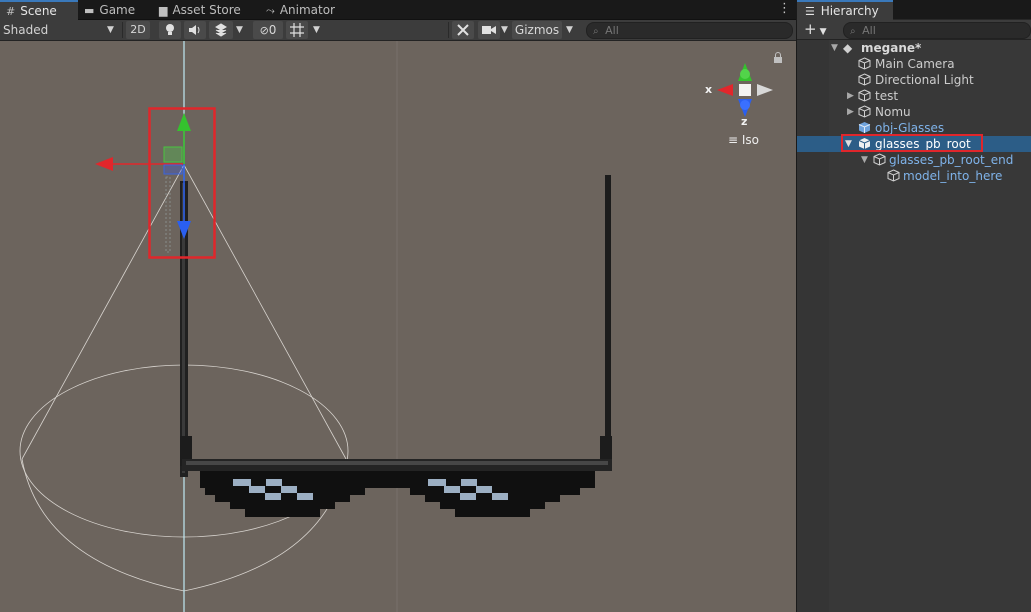 Image resolution: width=1031 pixels, height=612 pixels. What do you see at coordinates (937, 30) in the screenshot?
I see `hierarchy-search-input: ⌕ All` at bounding box center [937, 30].